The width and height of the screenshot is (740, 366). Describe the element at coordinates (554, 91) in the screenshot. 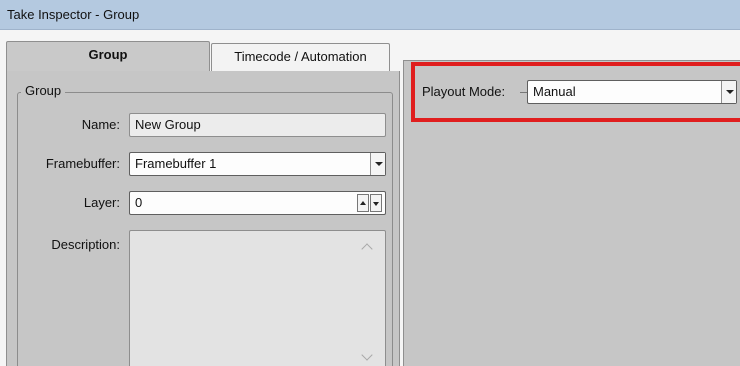

I see `playout-mode-value: Manual` at that location.